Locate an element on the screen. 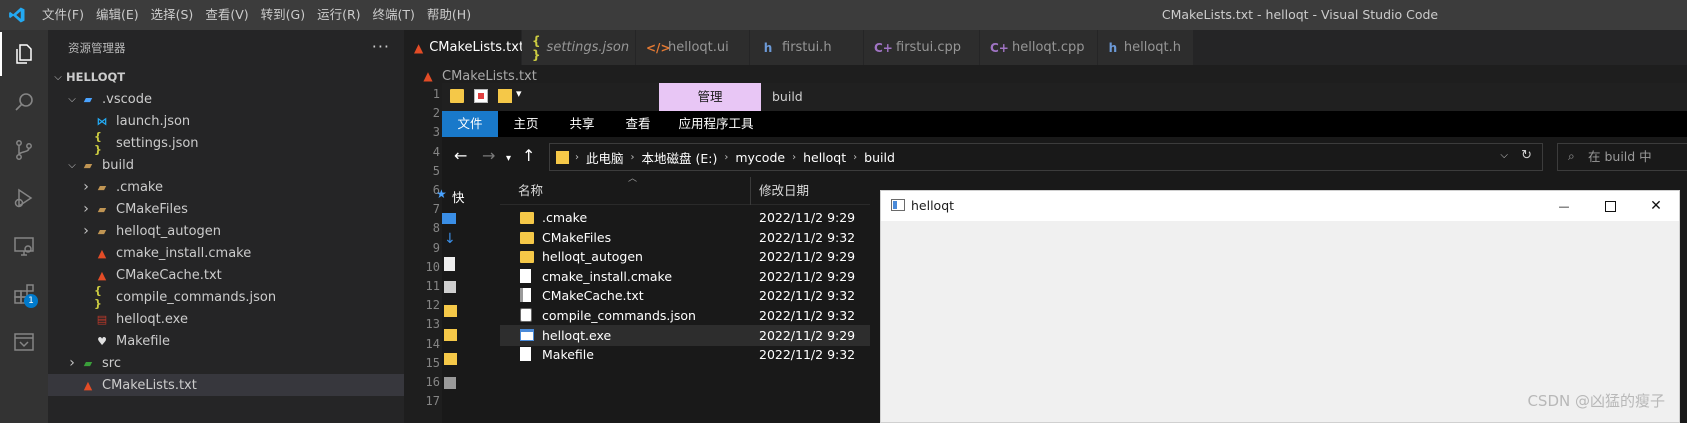 The image size is (1687, 423). path-segment: mycode is located at coordinates (760, 157).